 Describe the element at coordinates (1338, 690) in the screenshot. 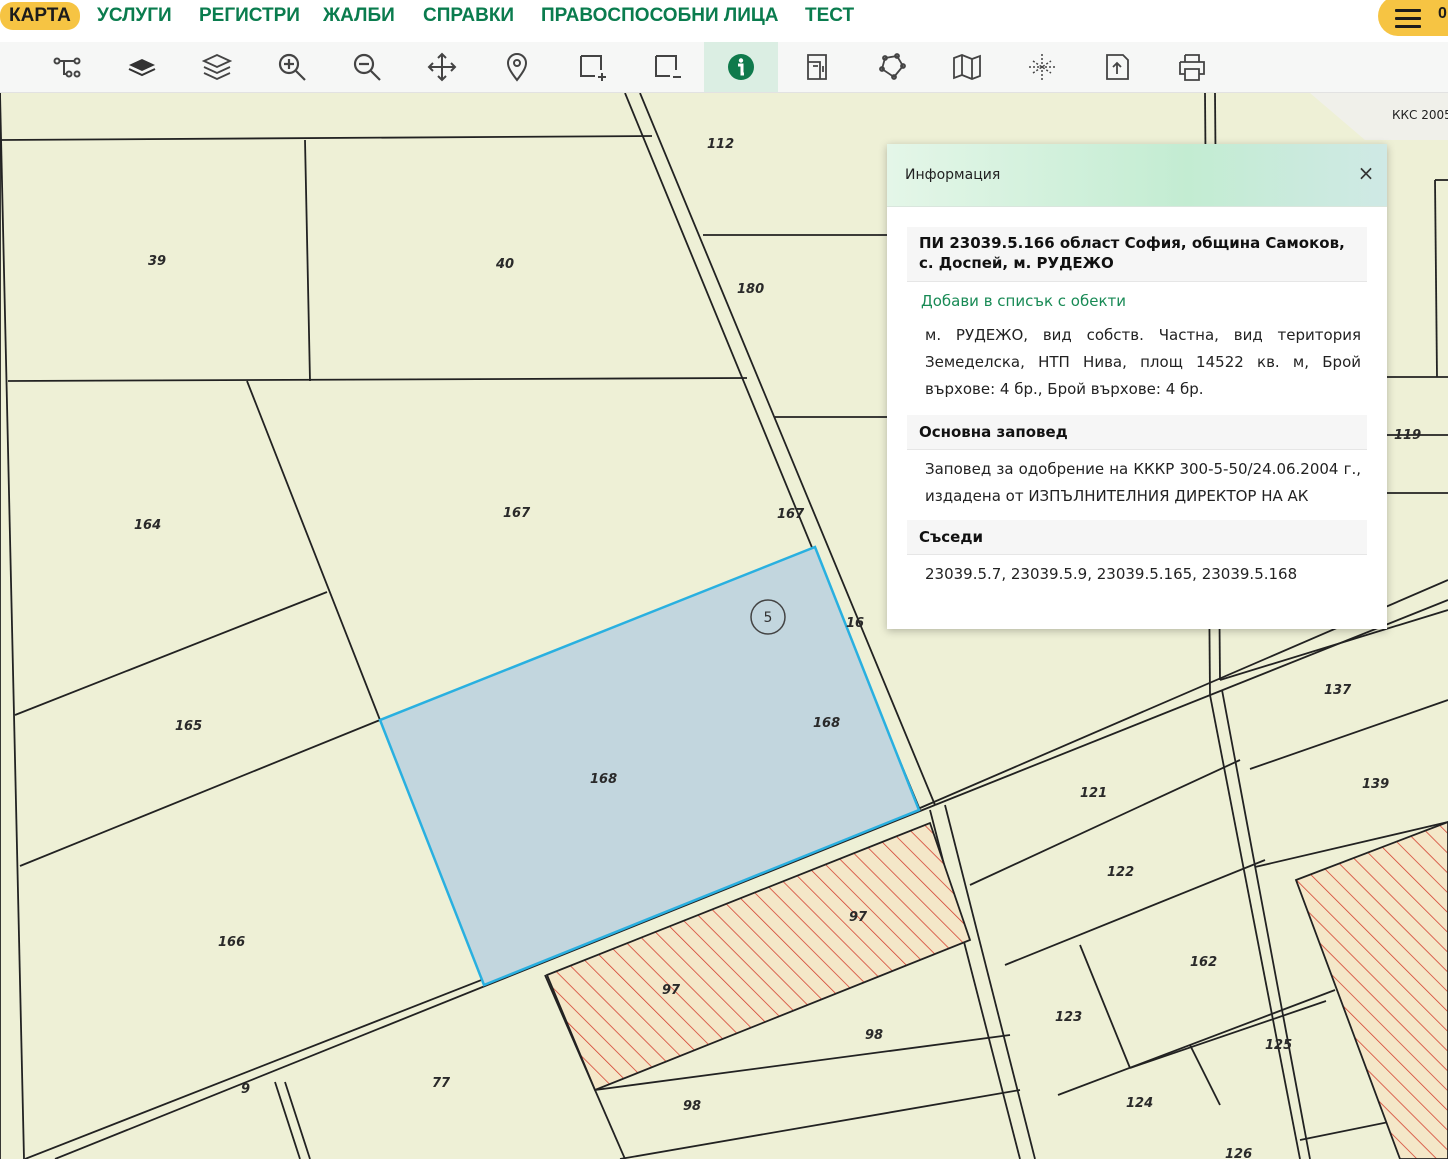

I see `parcel-label: 137` at that location.